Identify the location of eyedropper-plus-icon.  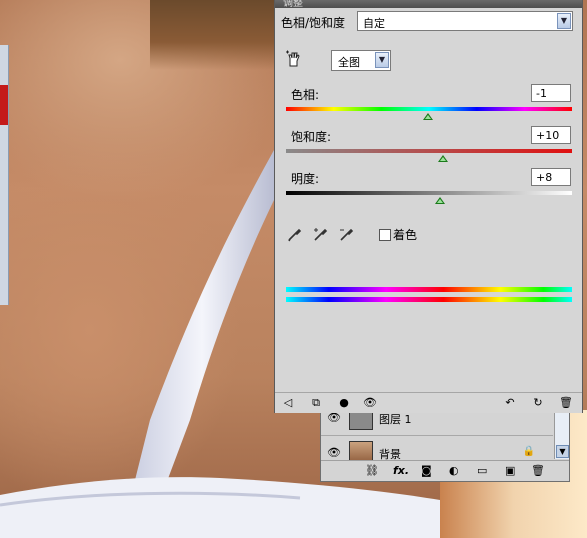
(321, 234).